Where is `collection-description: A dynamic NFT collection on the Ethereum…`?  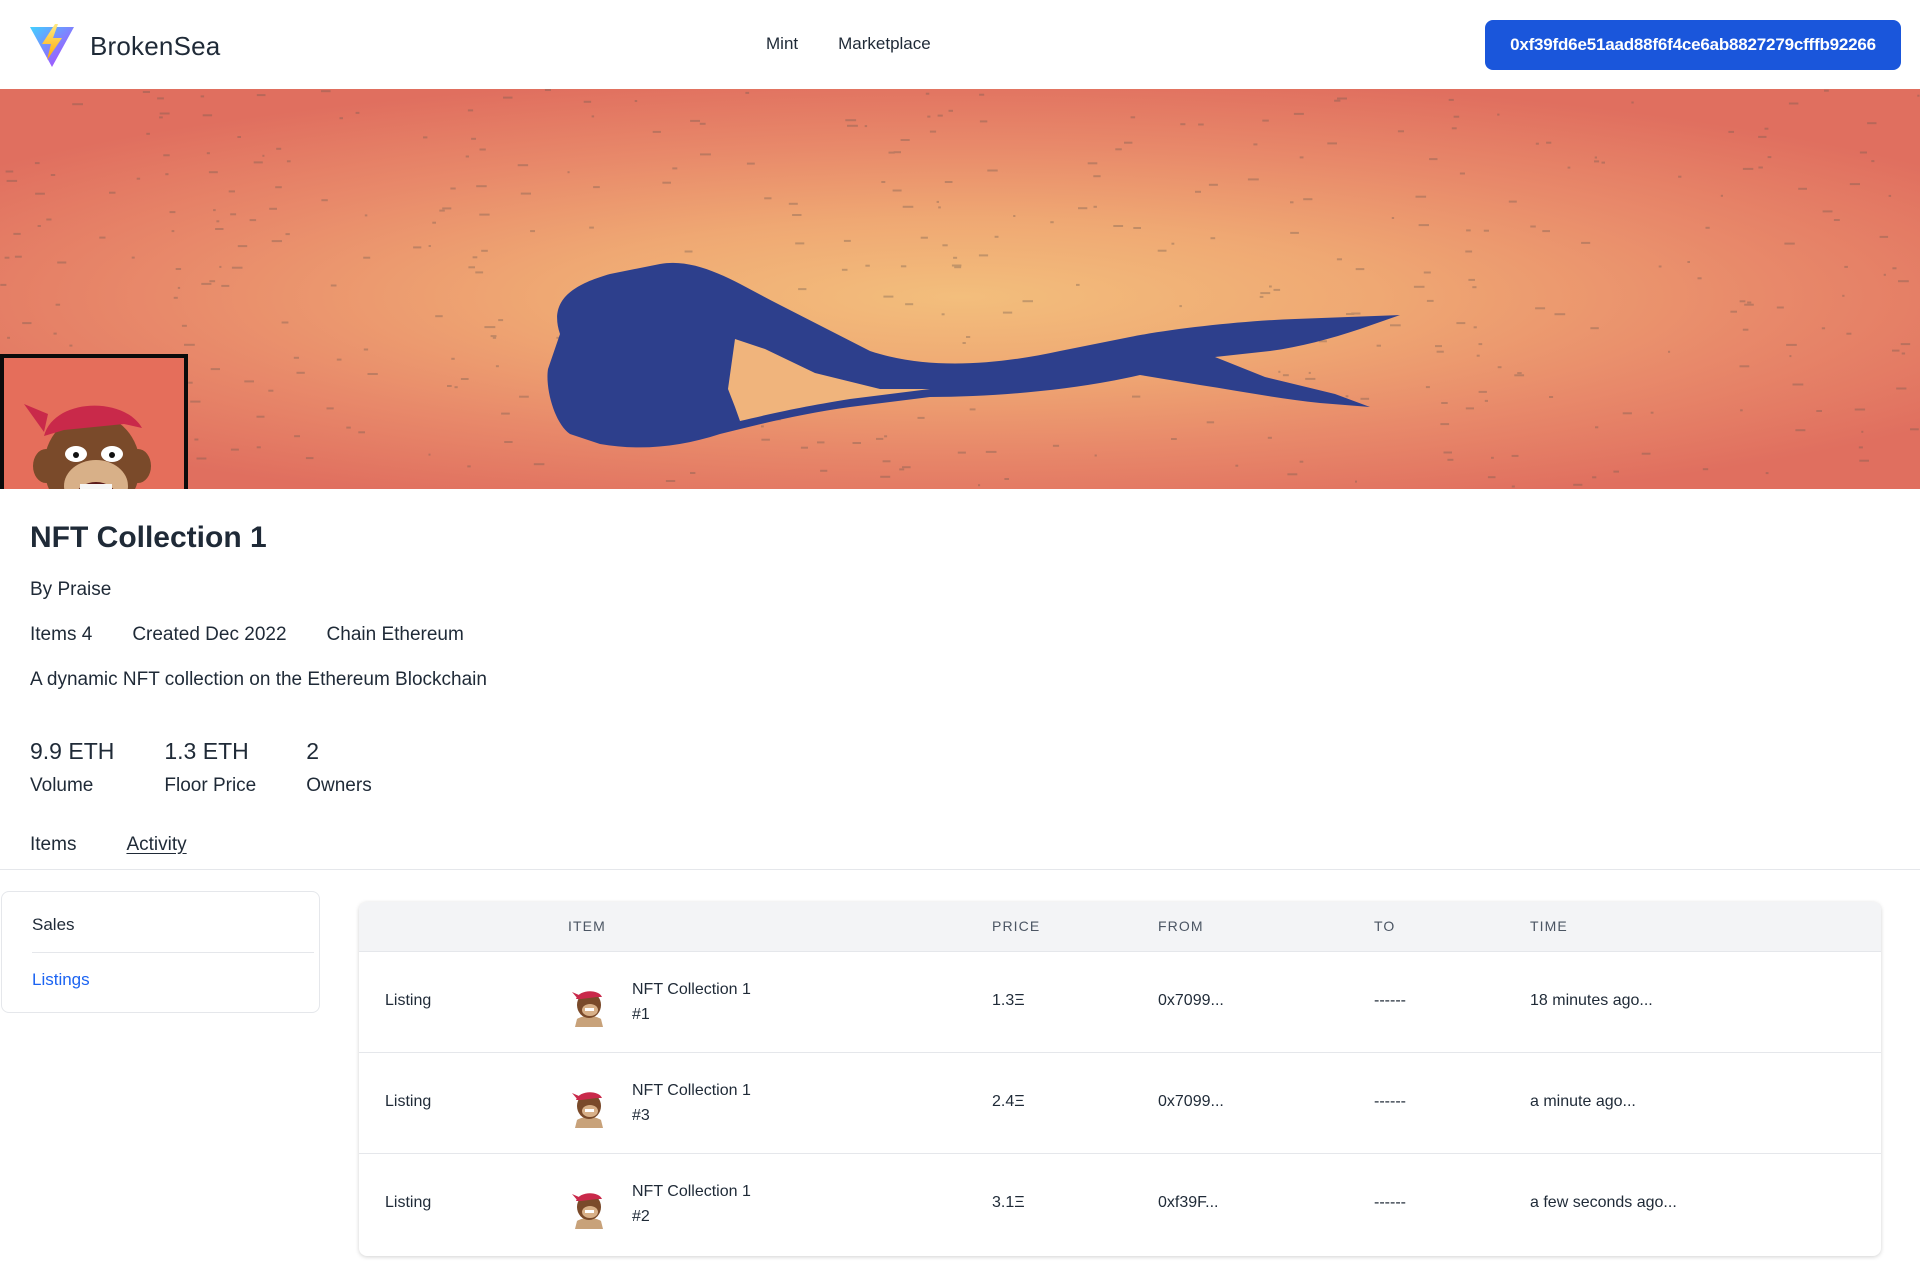
collection-description: A dynamic NFT collection on the Ethereum… is located at coordinates (258, 679).